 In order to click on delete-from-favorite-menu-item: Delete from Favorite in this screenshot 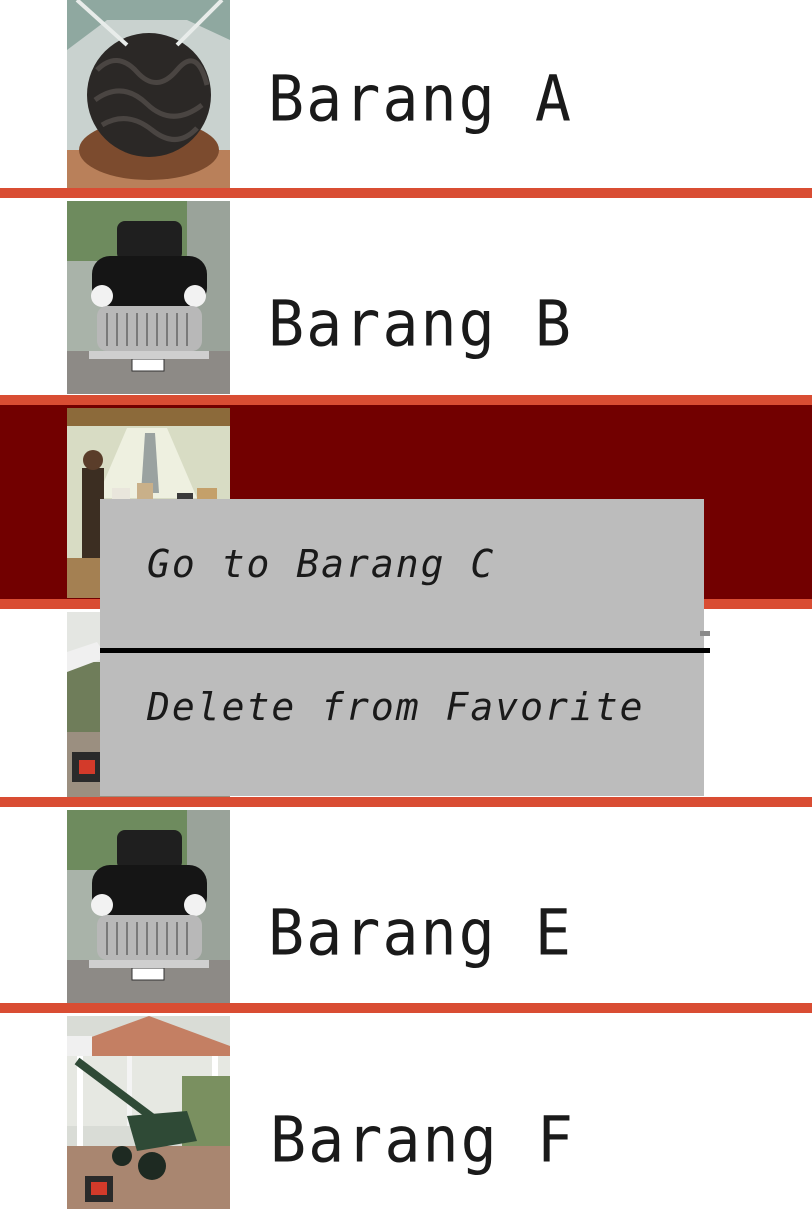, I will do `click(402, 725)`.